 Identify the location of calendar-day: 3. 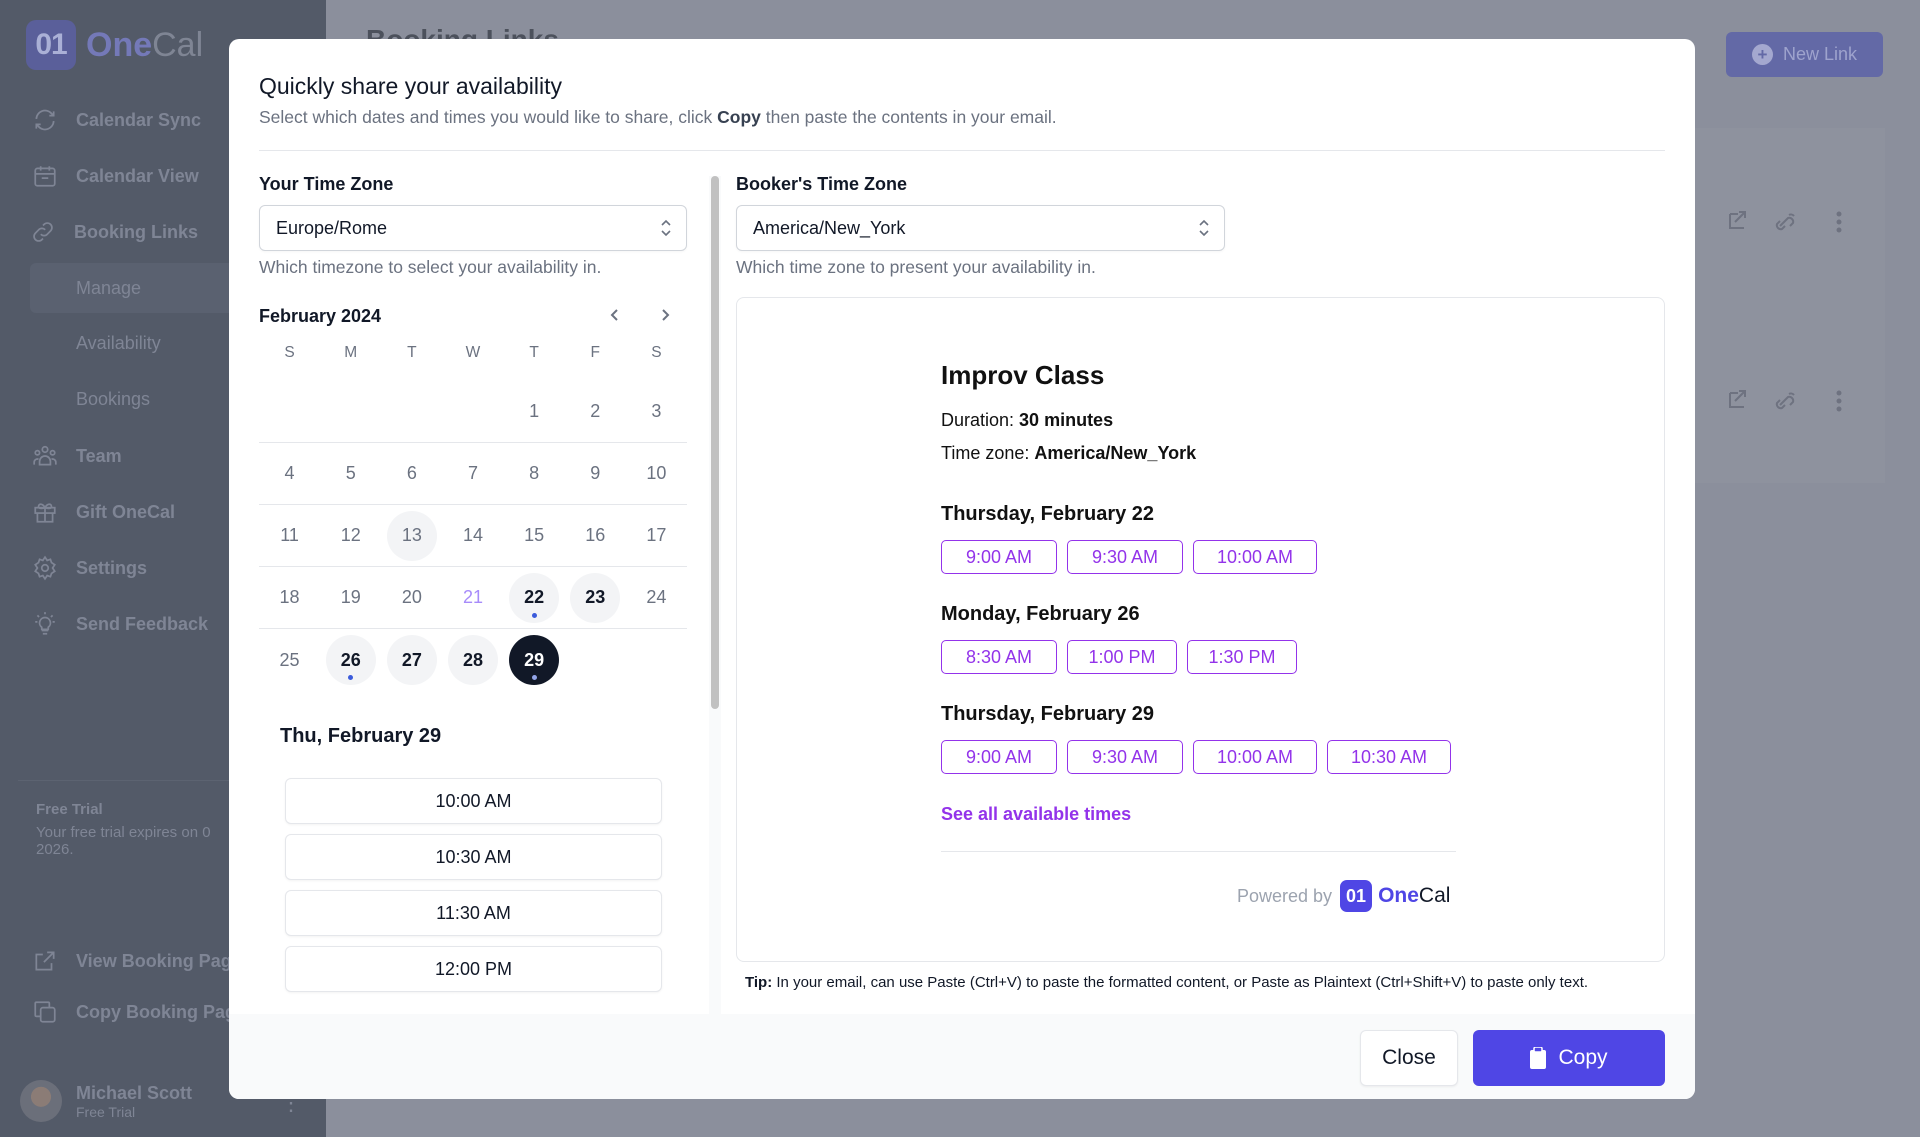
(656, 412).